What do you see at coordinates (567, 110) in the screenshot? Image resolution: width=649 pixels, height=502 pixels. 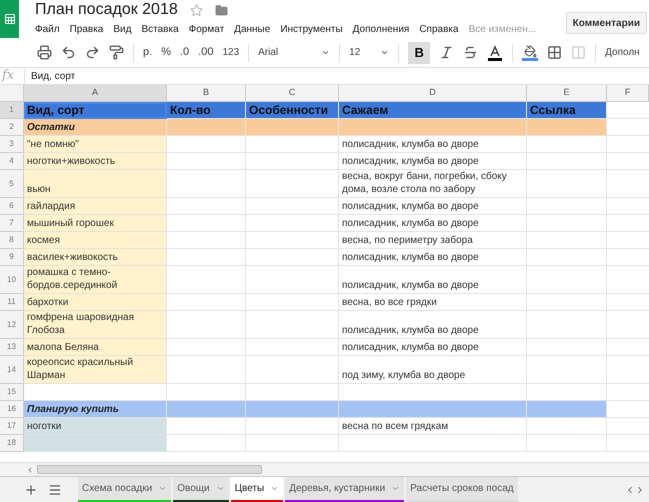 I see `table-cell: Ссылка` at bounding box center [567, 110].